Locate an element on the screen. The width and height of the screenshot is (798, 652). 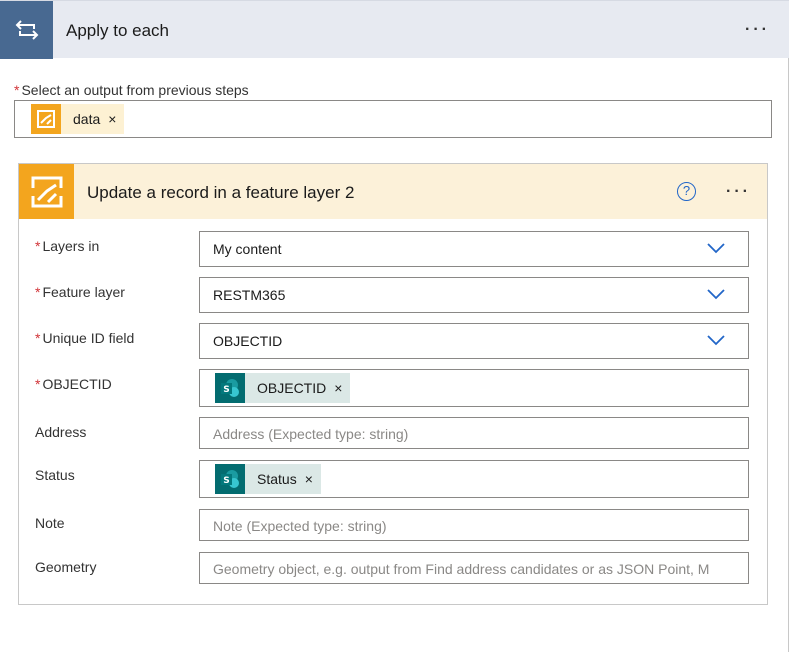
objectid-token-label: OBJECTID is located at coordinates (292, 388).